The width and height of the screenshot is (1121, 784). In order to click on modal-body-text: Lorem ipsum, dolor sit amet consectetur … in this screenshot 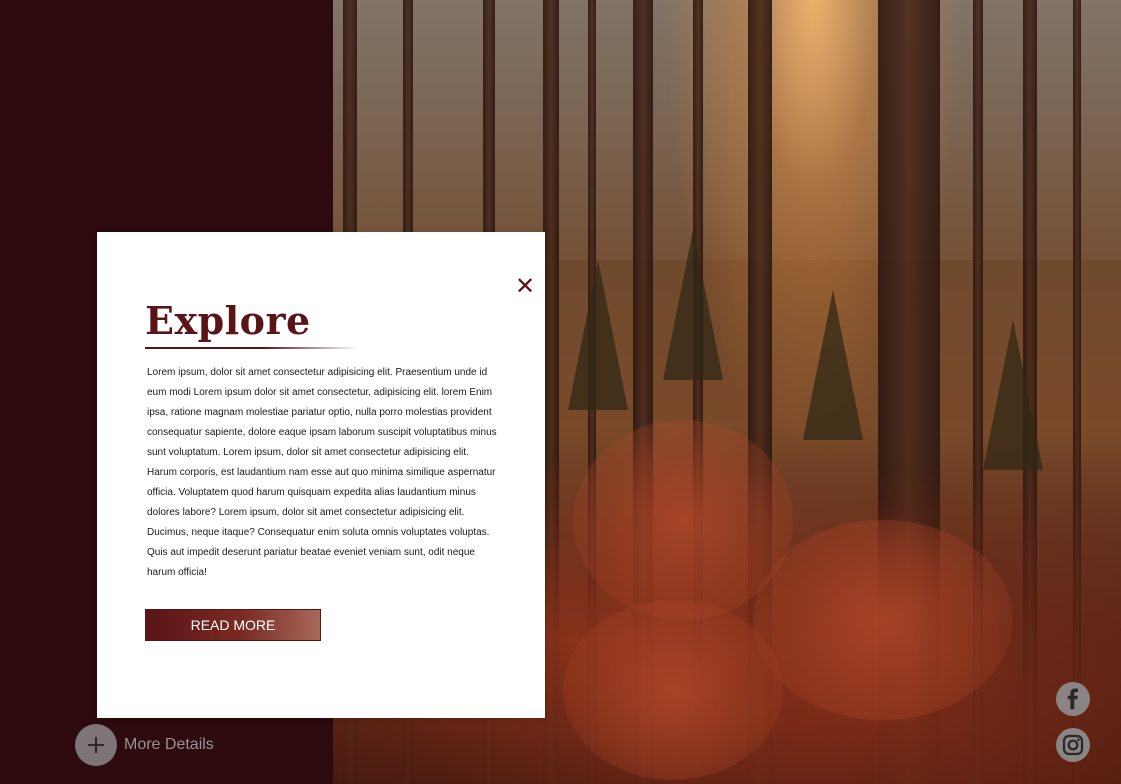, I will do `click(322, 472)`.